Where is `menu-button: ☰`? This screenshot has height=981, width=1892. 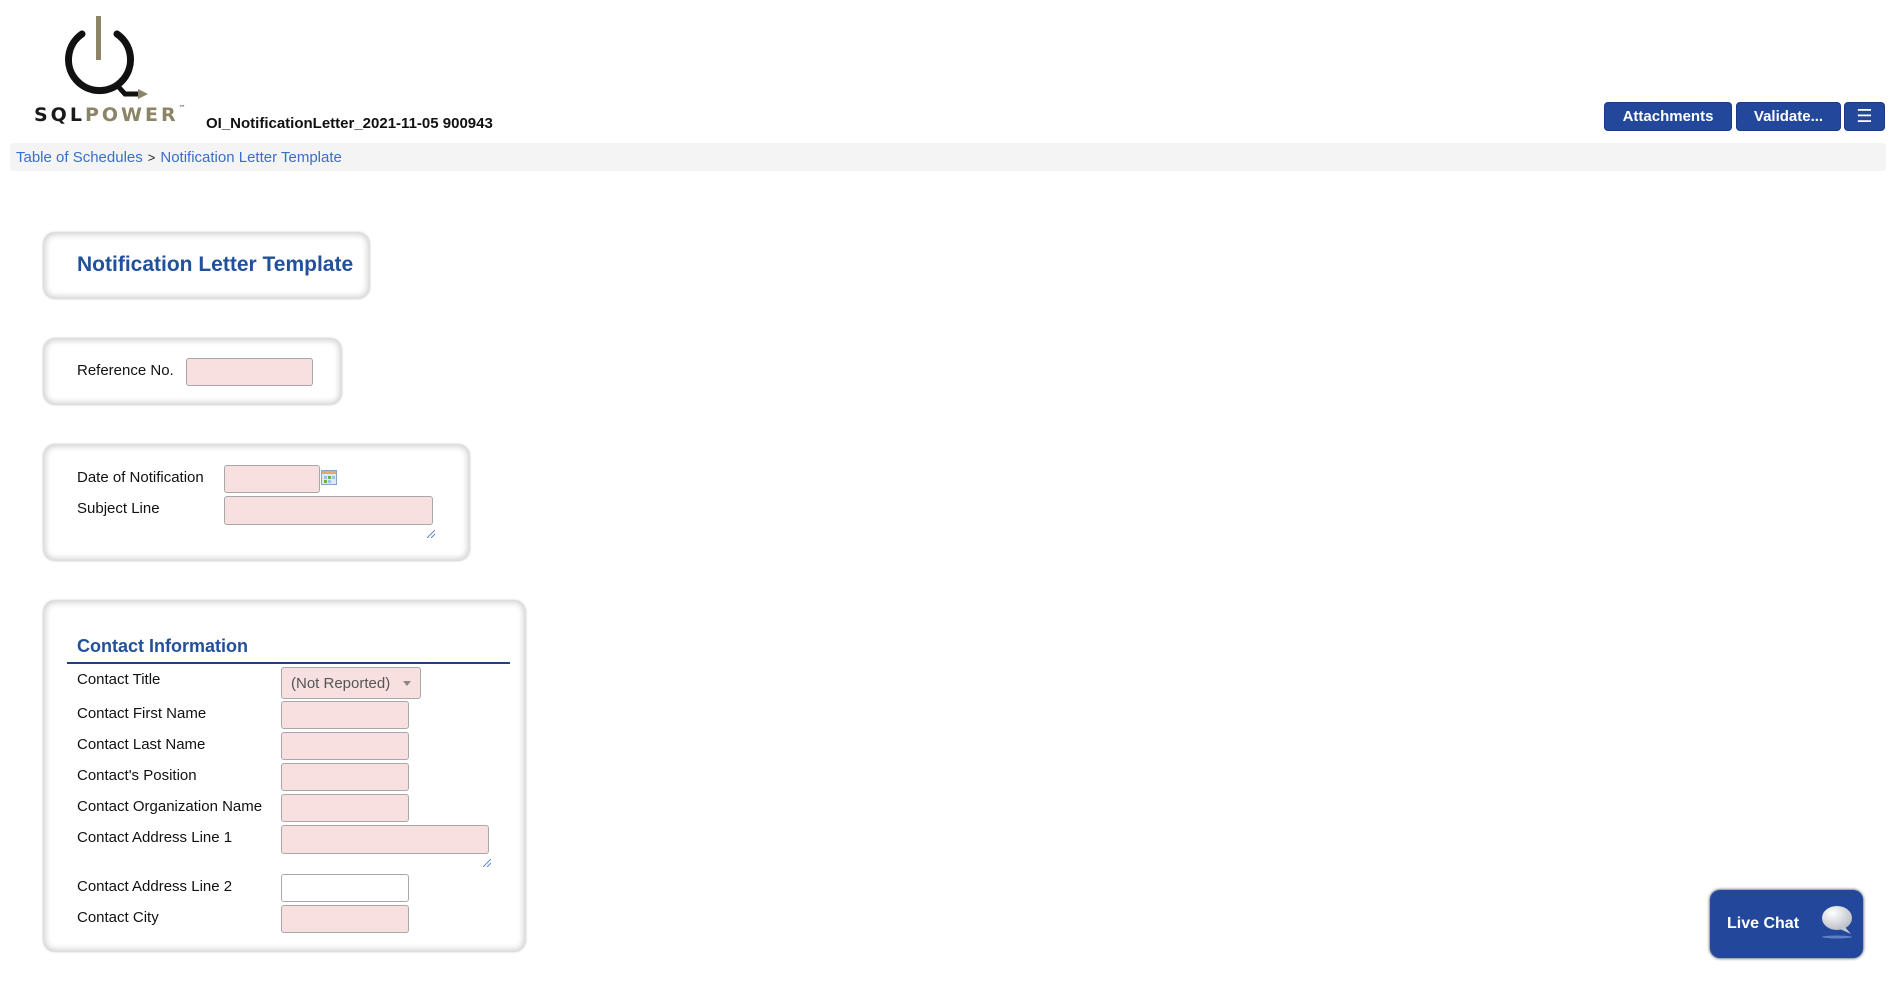
menu-button: ☰ is located at coordinates (1864, 116).